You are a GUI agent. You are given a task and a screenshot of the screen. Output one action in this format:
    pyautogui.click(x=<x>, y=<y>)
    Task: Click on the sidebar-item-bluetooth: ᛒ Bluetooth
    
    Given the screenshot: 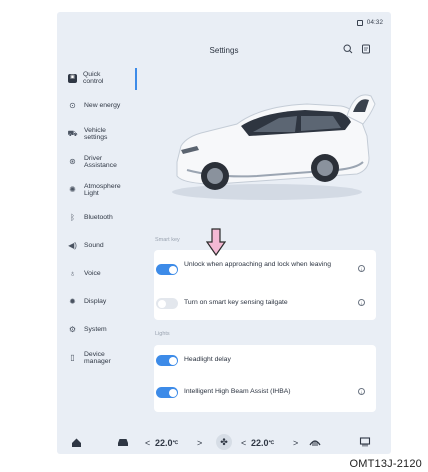 What is the action you would take?
    pyautogui.click(x=97, y=218)
    